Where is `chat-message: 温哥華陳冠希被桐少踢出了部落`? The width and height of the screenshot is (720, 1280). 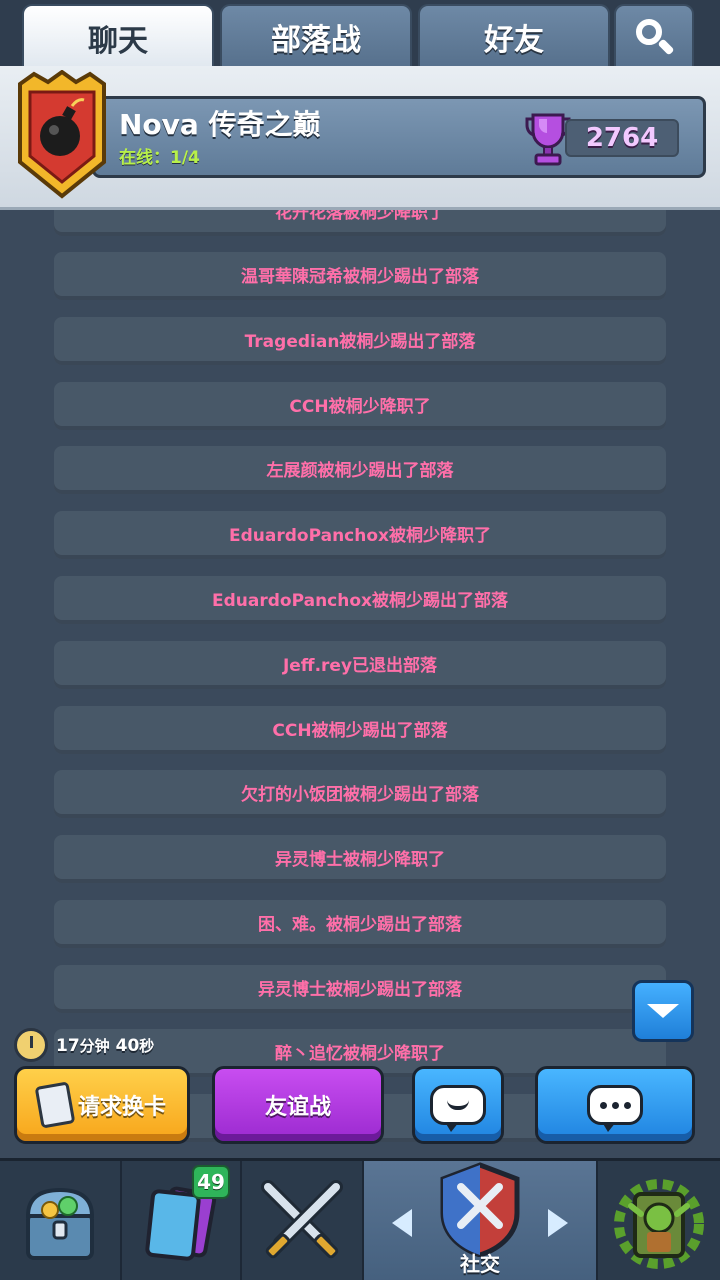 chat-message: 温哥華陳冠希被桐少踢出了部落 is located at coordinates (360, 276).